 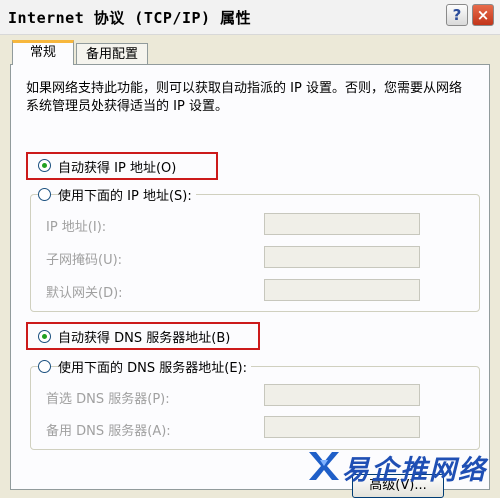 I want to click on ip-manual-label: 使用下面的 IP 地址(S):, so click(x=127, y=194).